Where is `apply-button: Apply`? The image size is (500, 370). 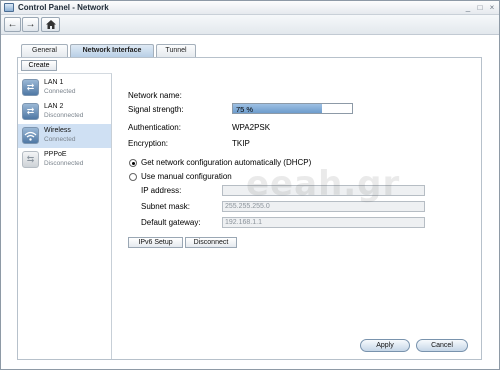
apply-button: Apply is located at coordinates (385, 345).